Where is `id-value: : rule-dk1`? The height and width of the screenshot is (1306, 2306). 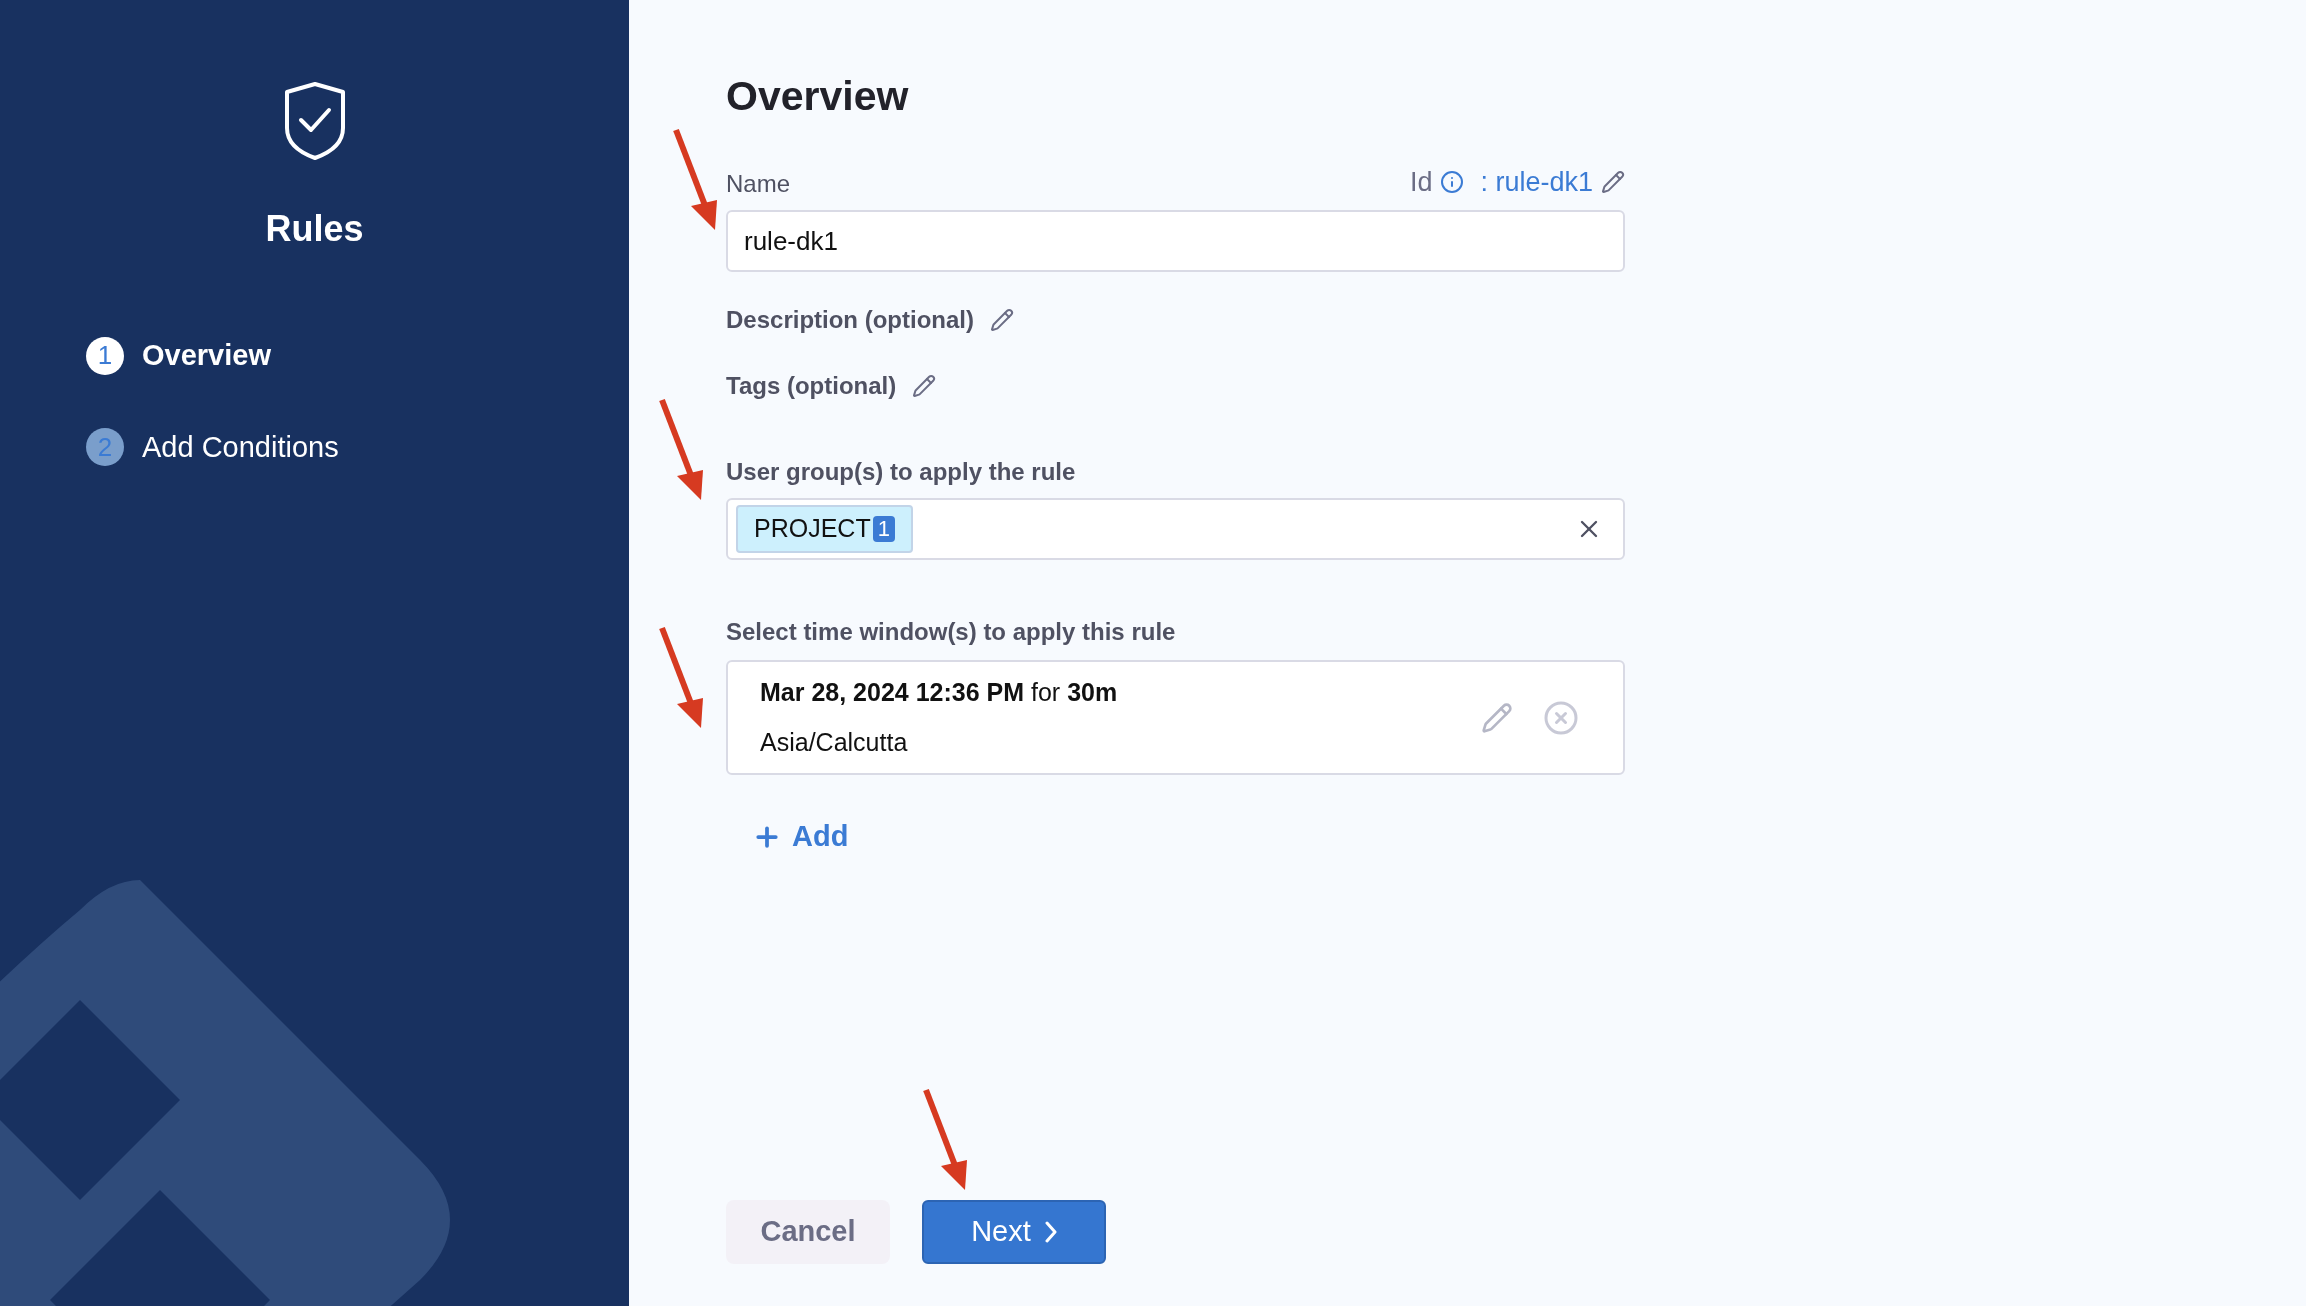 id-value: : rule-dk1 is located at coordinates (1536, 182).